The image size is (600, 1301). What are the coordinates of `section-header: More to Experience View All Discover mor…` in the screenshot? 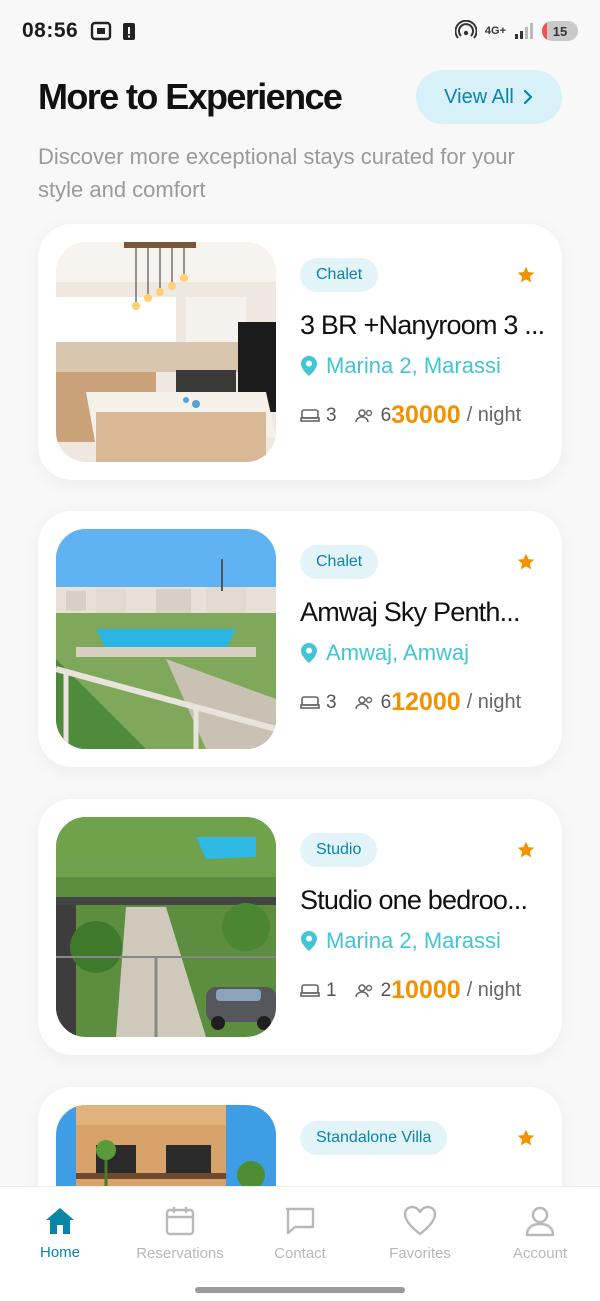 It's located at (300, 138).